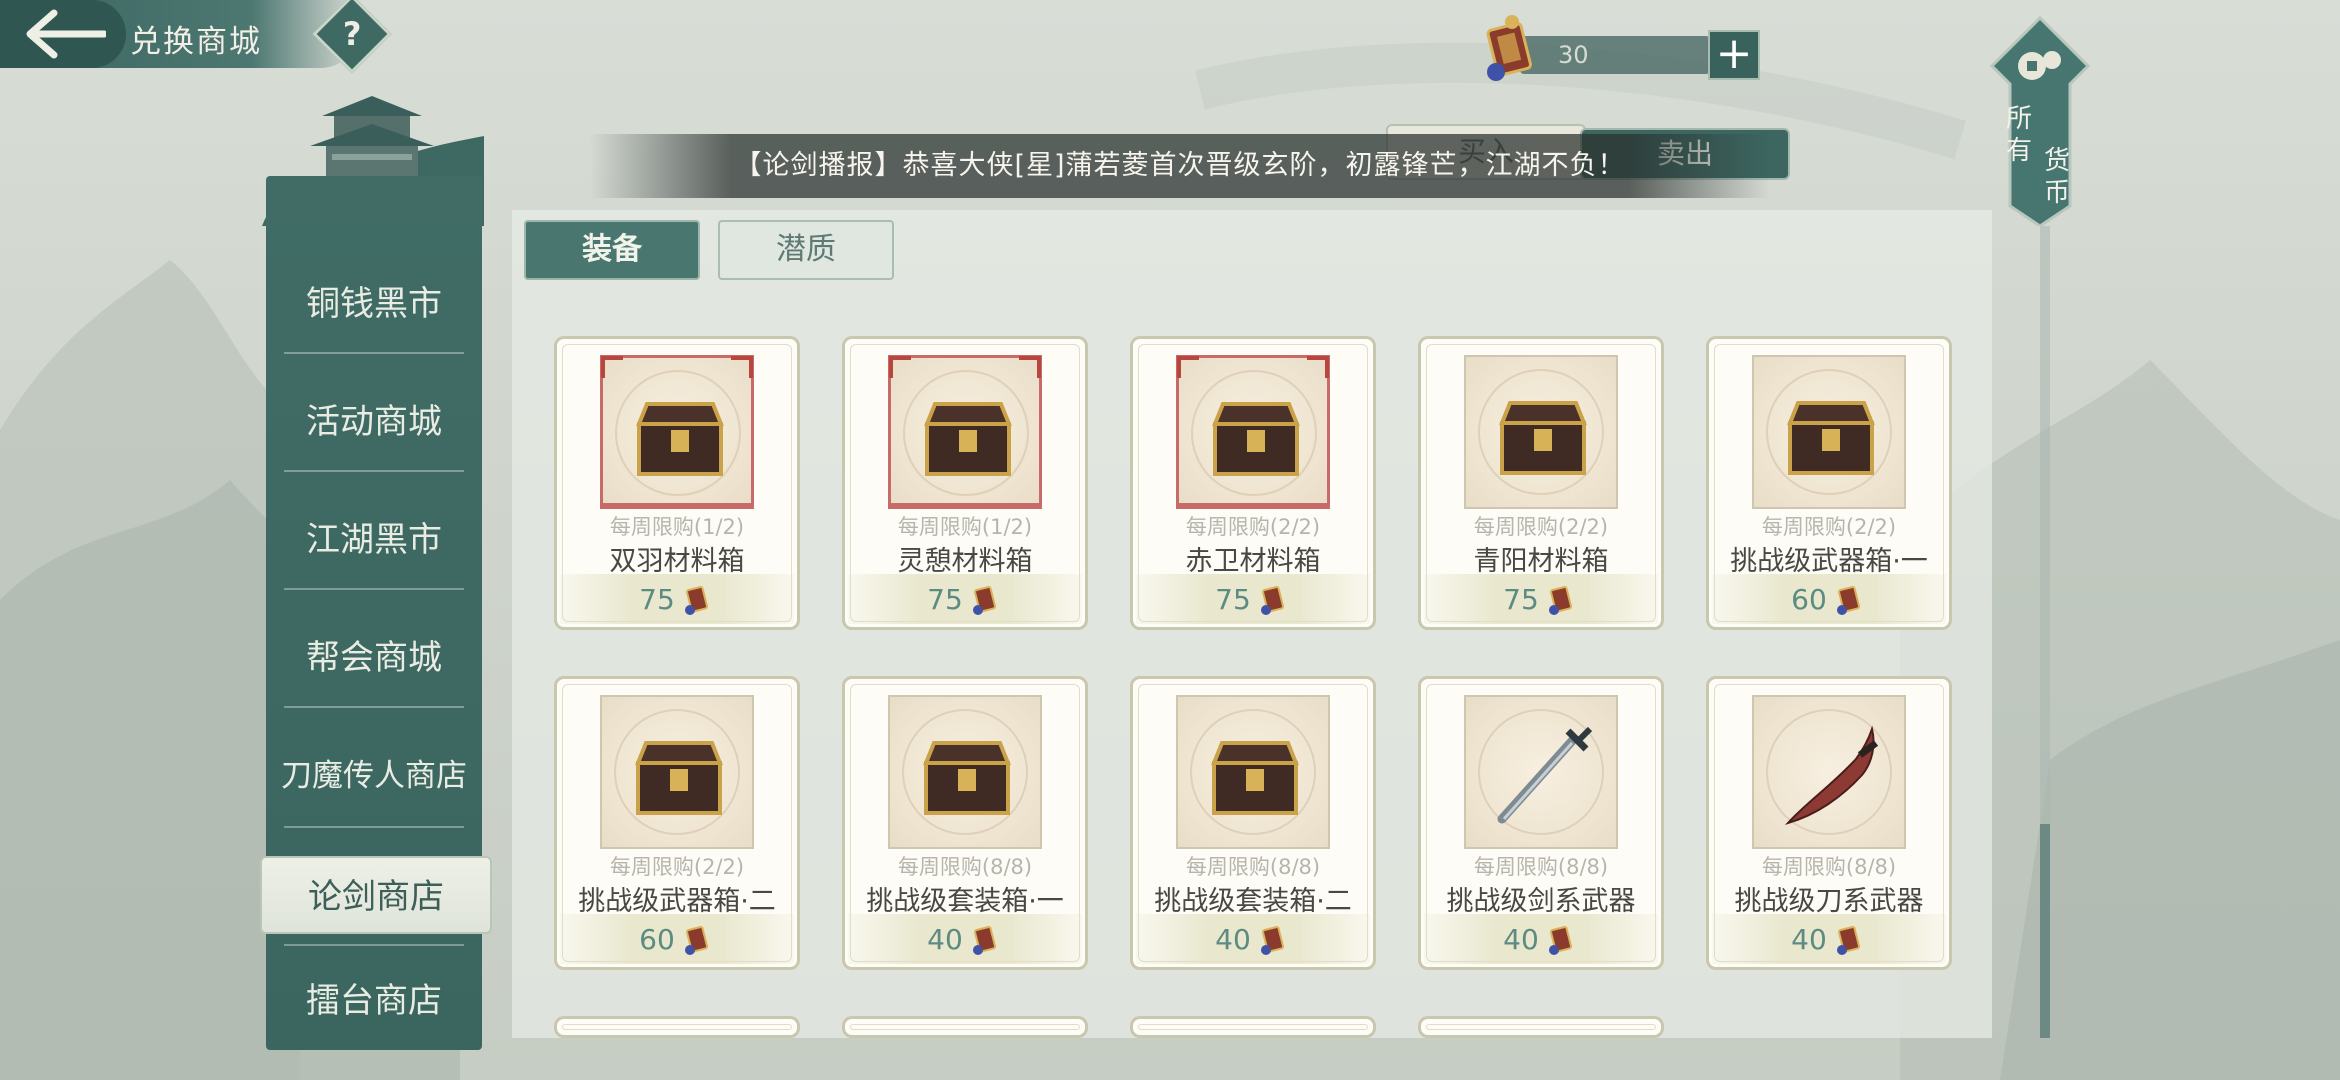 The width and height of the screenshot is (2340, 1080). Describe the element at coordinates (677, 939) in the screenshot. I see `price-row: 60` at that location.